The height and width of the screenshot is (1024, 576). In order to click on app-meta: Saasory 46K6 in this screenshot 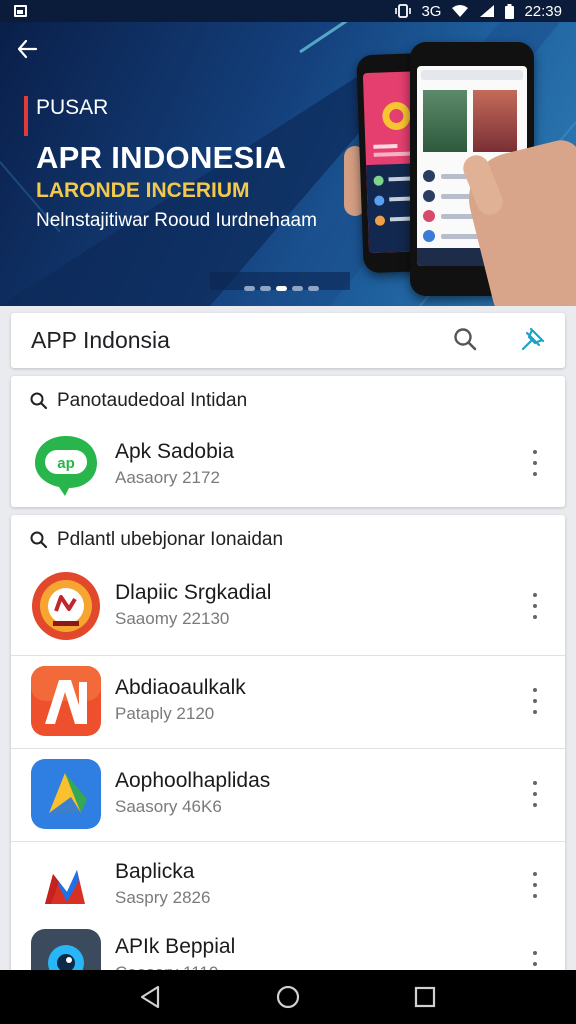, I will do `click(168, 806)`.